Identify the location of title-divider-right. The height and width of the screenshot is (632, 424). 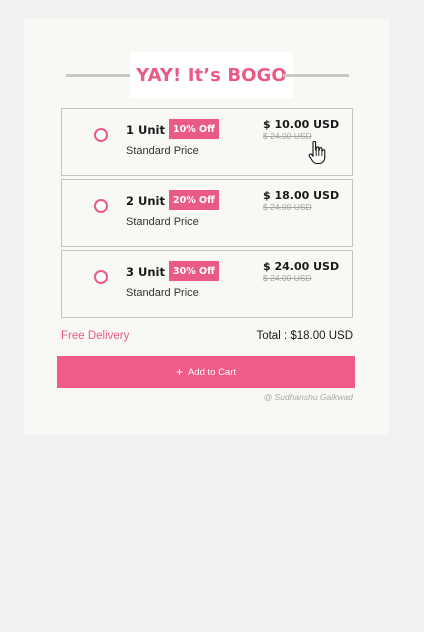
(316, 75).